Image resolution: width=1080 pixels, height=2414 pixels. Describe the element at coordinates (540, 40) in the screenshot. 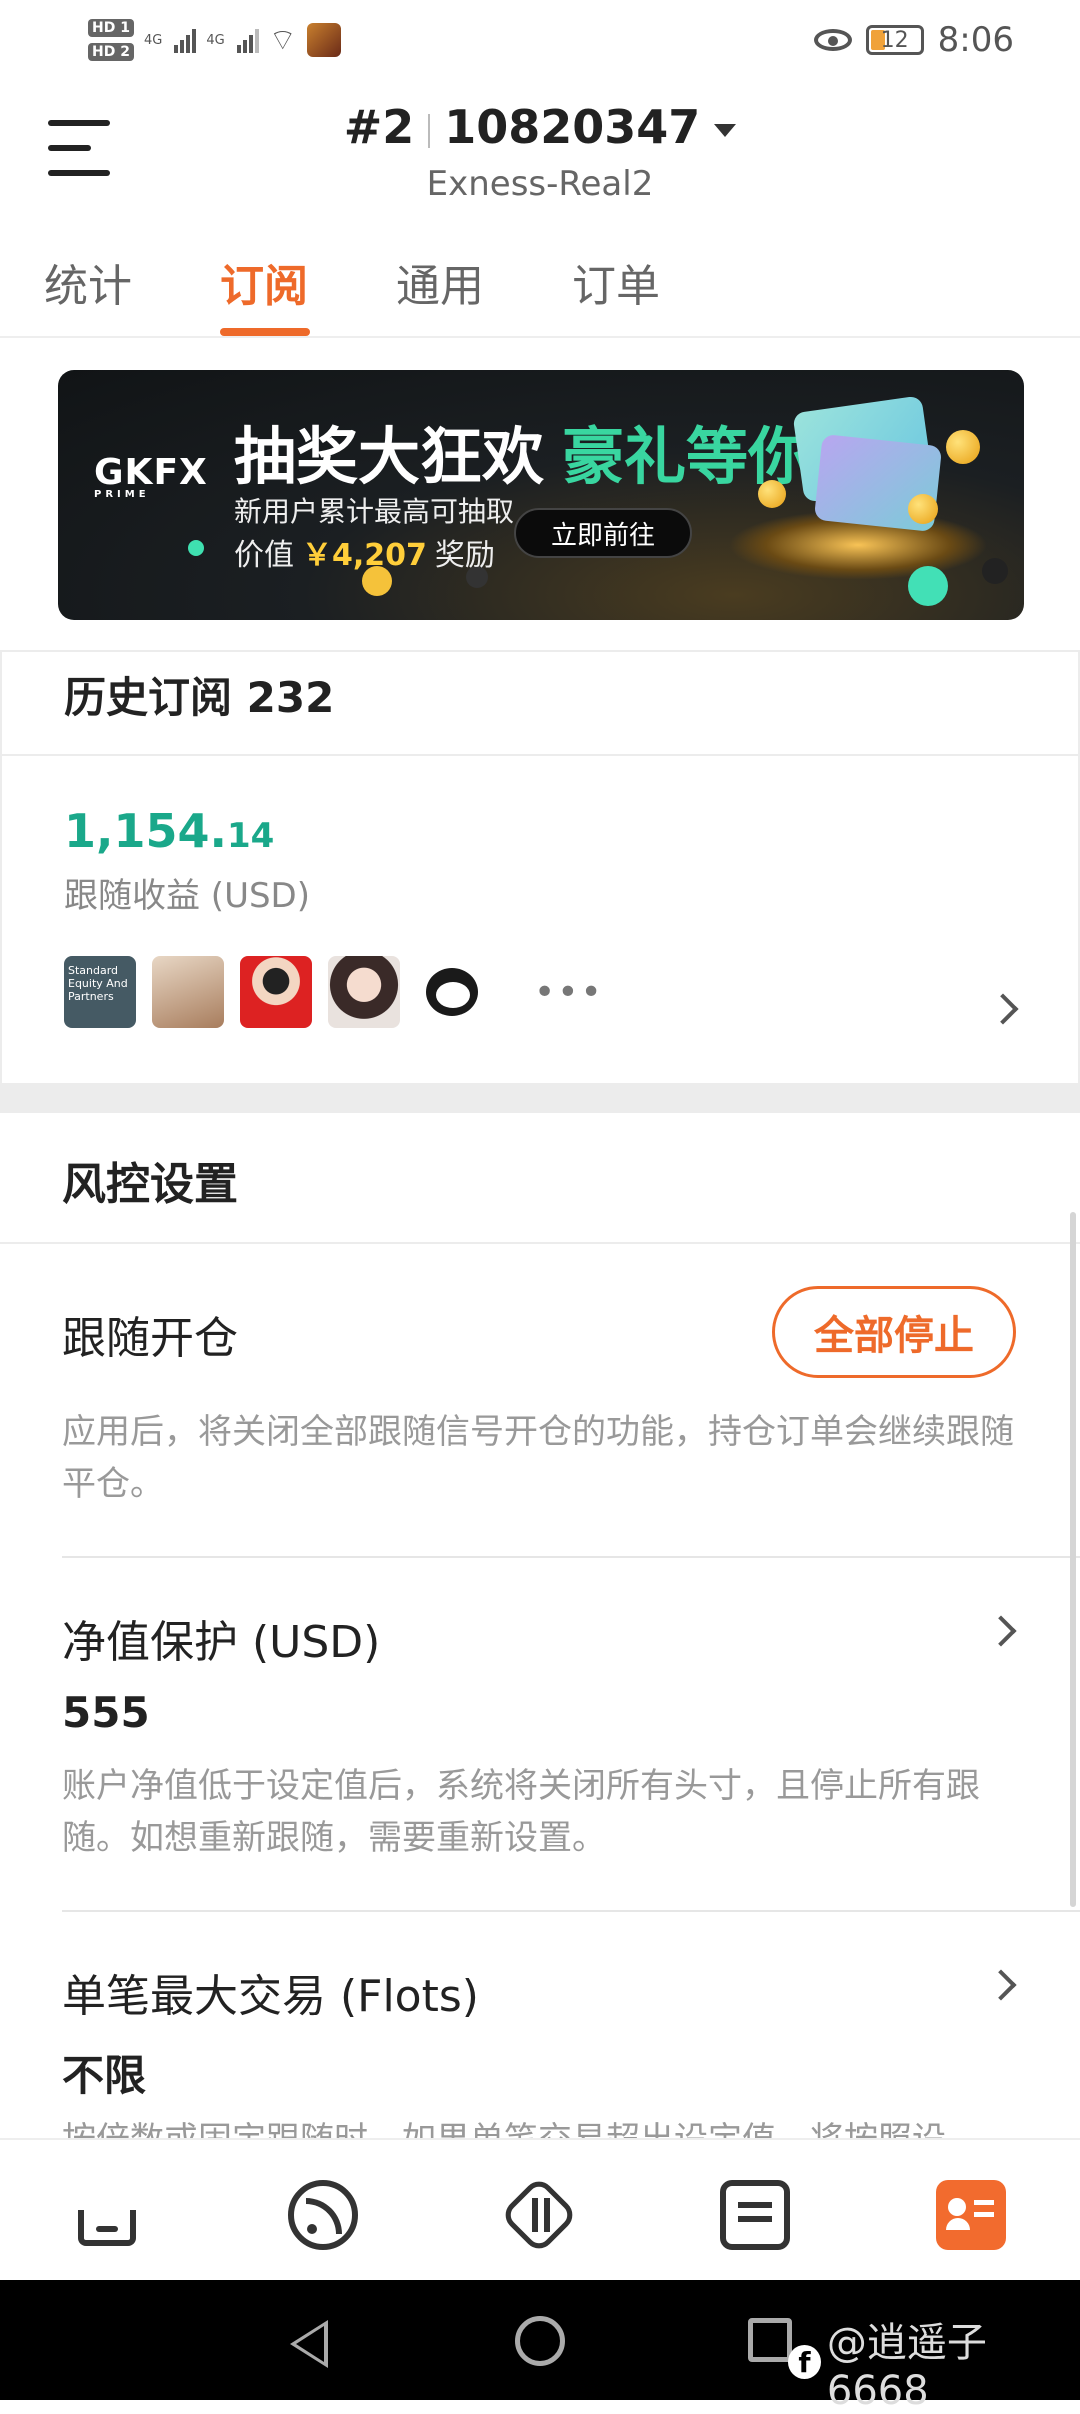

I see `status-bar: HD 1 HD 2 4G 4G ⌔ 12 8:06` at that location.